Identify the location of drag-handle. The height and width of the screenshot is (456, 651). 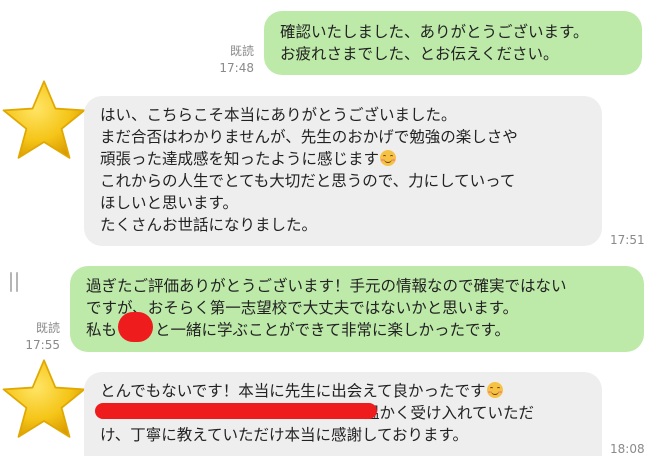
(14, 282).